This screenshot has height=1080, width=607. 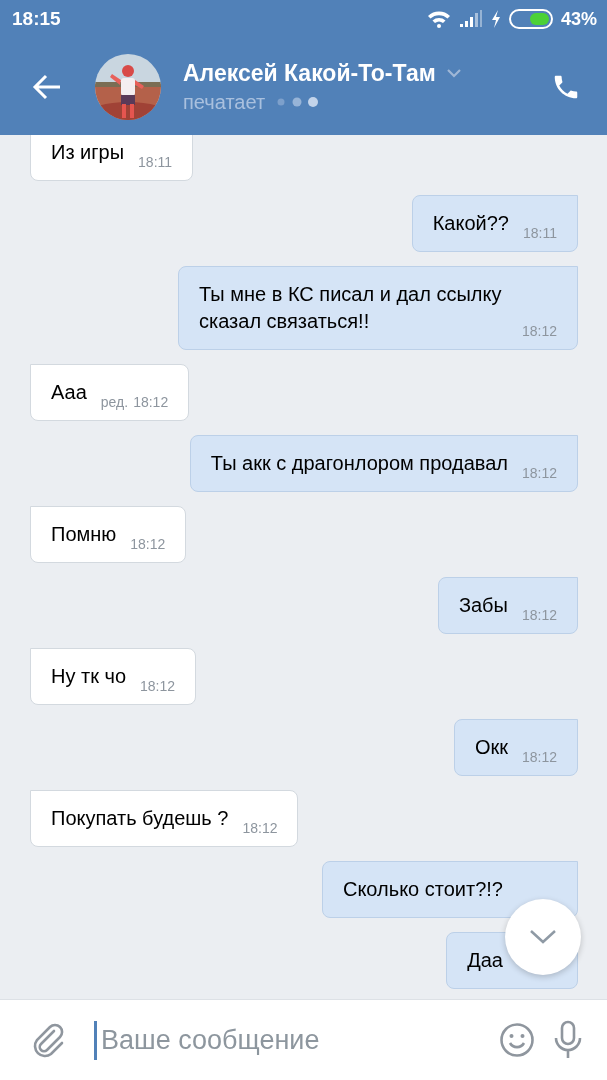 I want to click on message-bubble: Какой?? 18:11, so click(x=494, y=223).